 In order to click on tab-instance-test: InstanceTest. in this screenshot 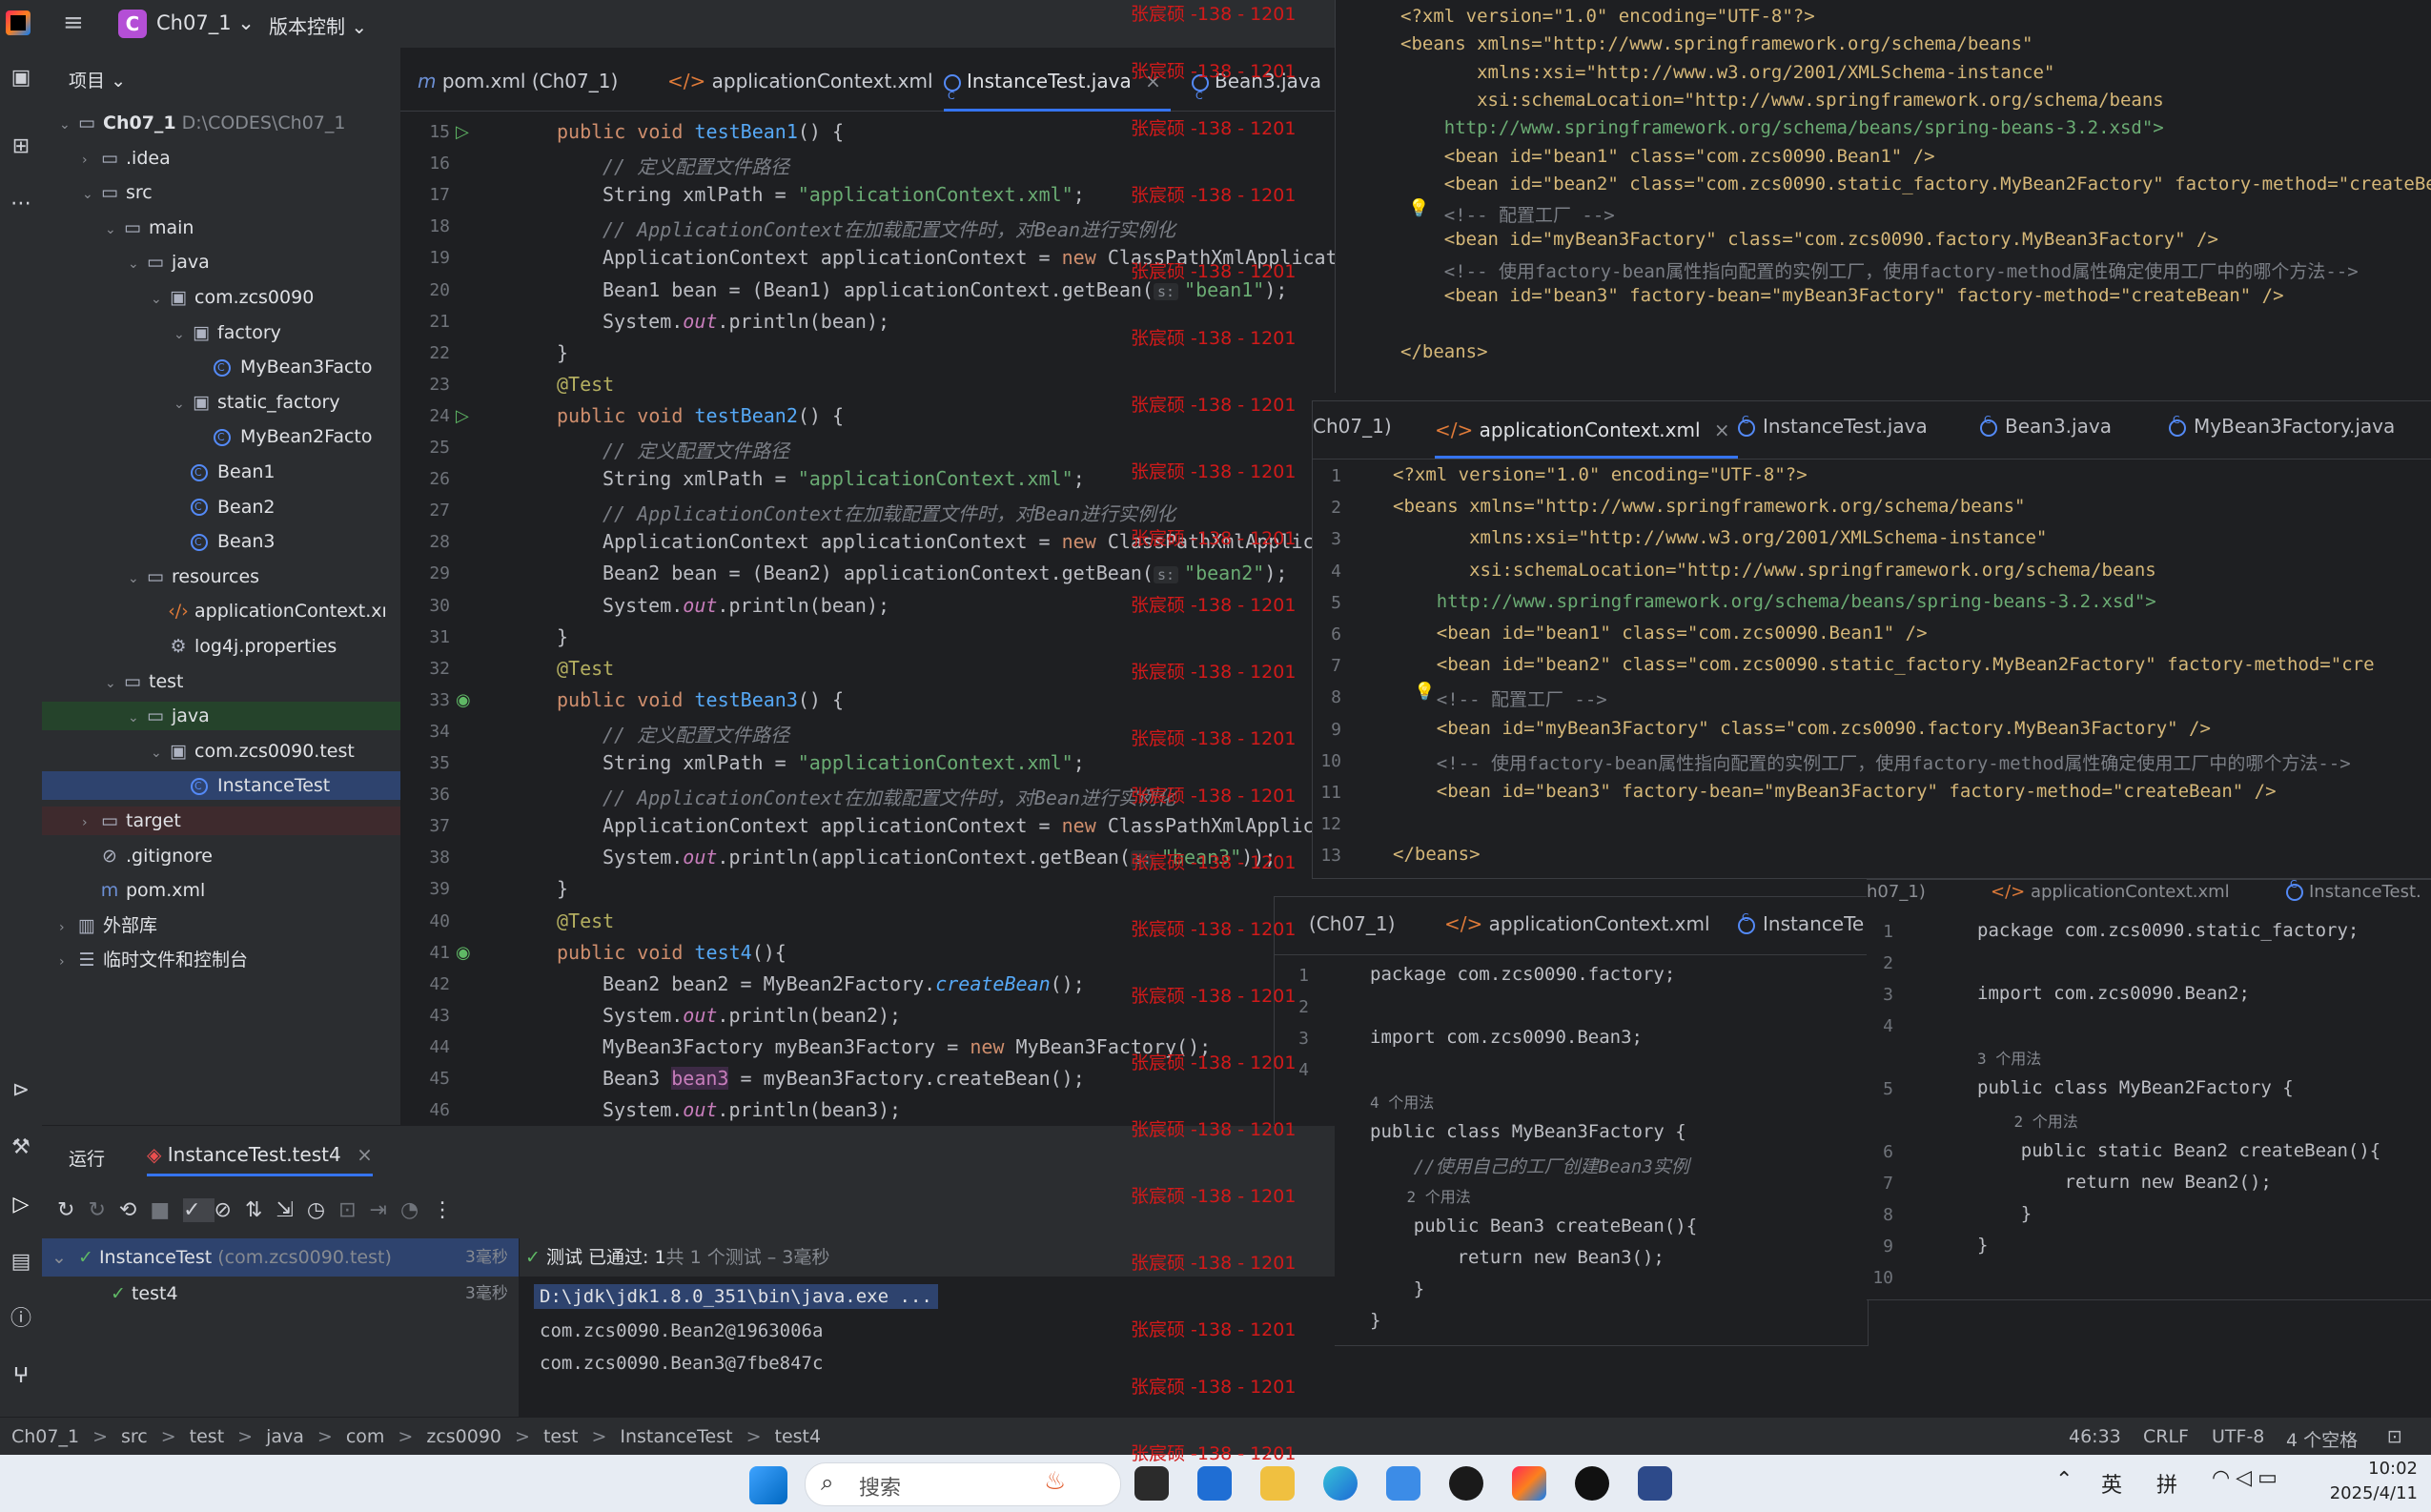, I will do `click(2353, 891)`.